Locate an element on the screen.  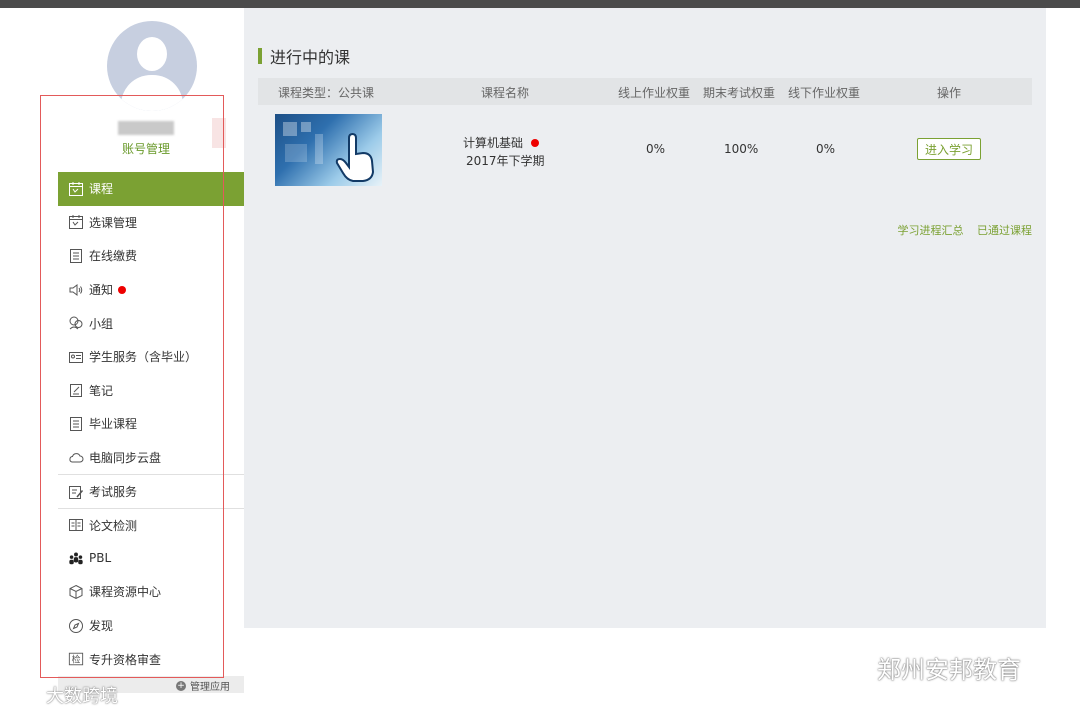
sidebar-item-graduation-courses: 毕业课程 is located at coordinates (151, 424).